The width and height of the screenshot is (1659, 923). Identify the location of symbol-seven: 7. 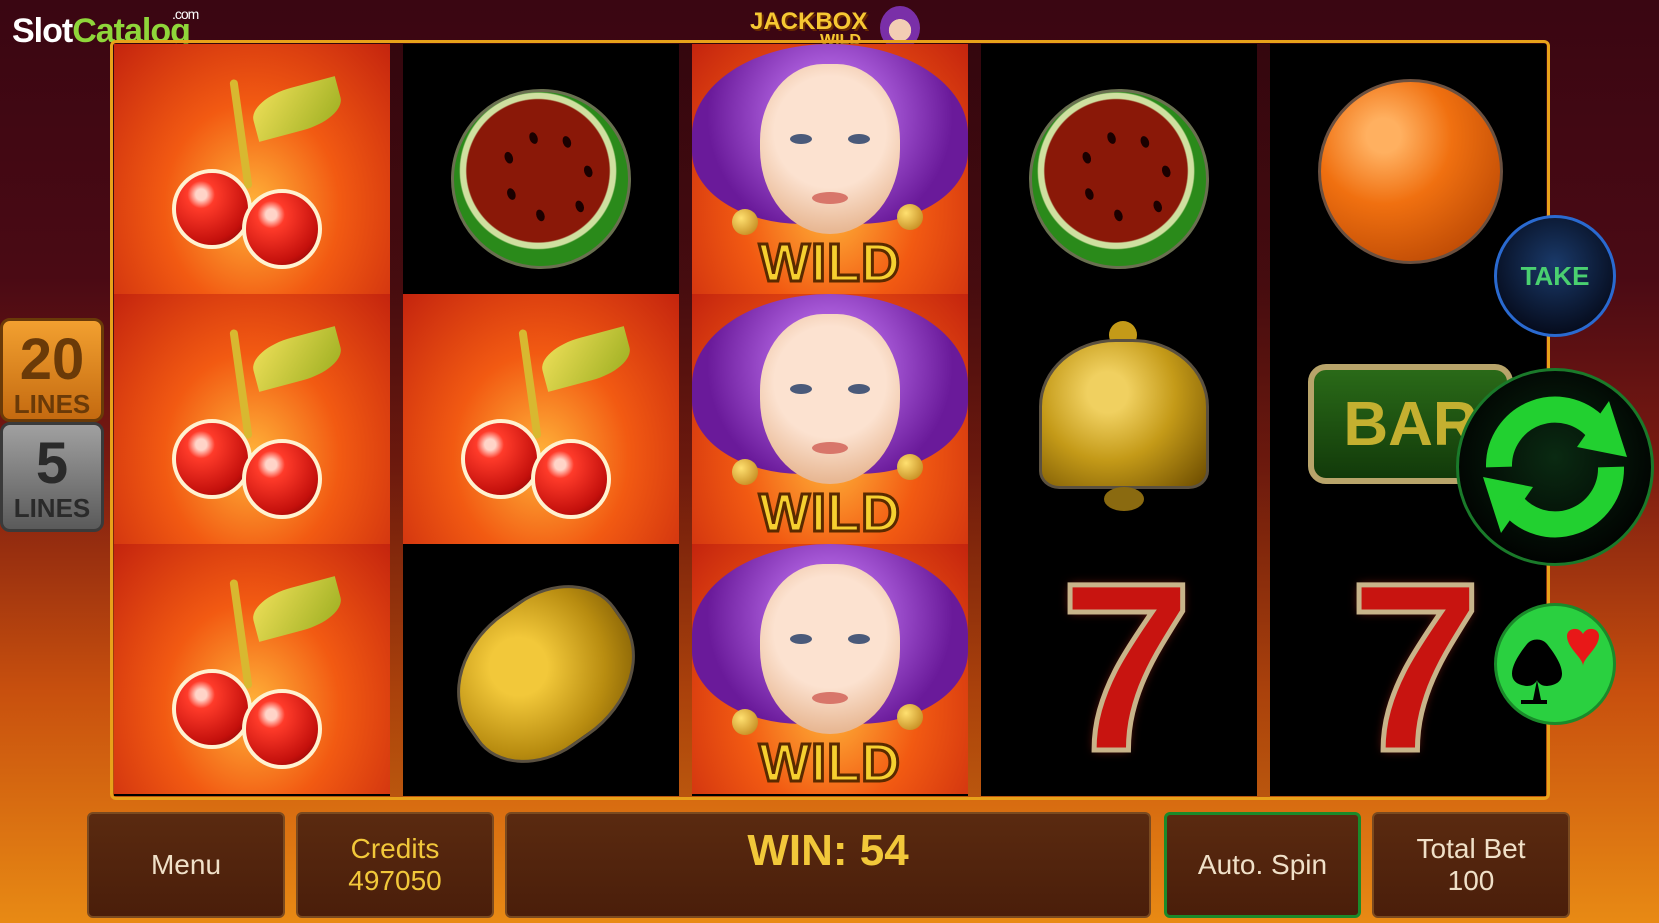
(1119, 669).